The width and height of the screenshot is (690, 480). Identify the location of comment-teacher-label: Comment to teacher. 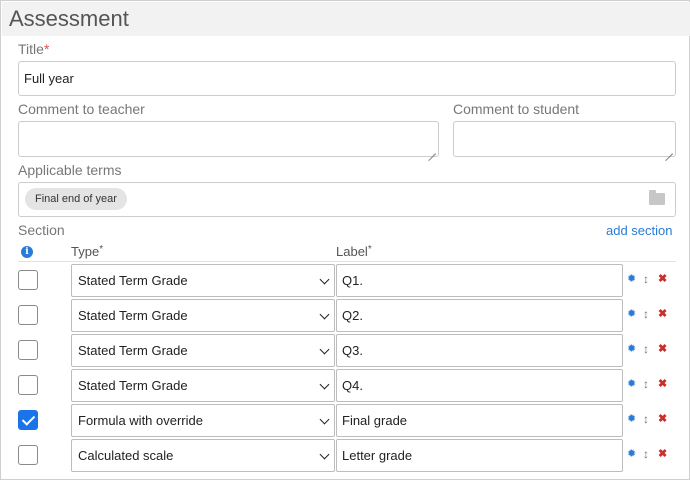
(81, 109).